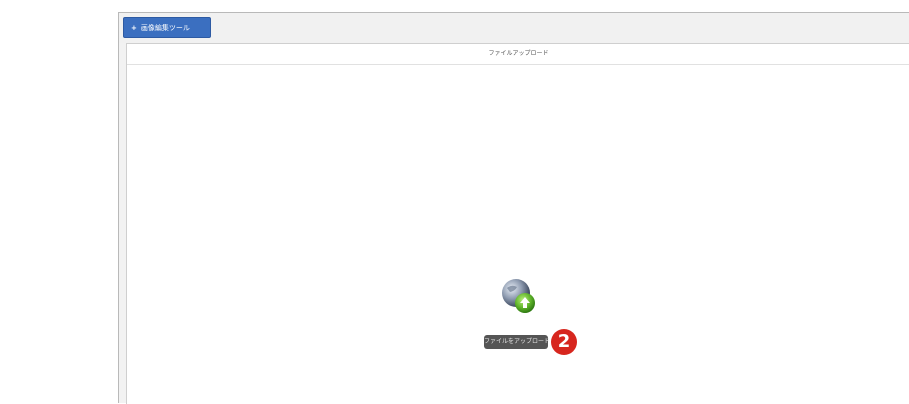 The width and height of the screenshot is (909, 404). I want to click on image-editor-tab: + 画像編集ツール, so click(167, 27).